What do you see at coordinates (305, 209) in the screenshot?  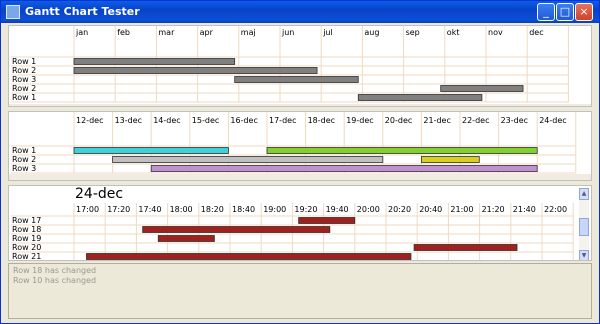 I see `timeline-header-label: 19:20` at bounding box center [305, 209].